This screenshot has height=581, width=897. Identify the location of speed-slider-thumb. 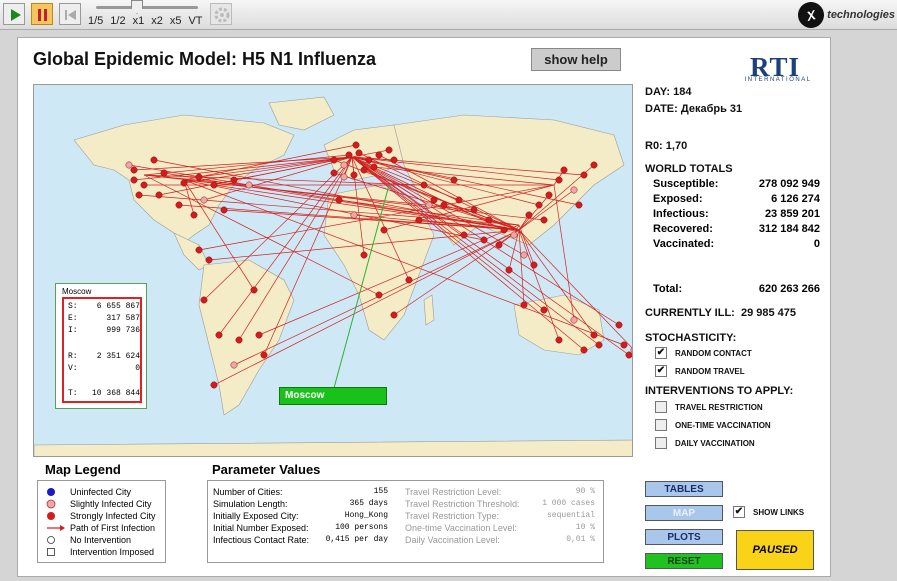
(137, 7).